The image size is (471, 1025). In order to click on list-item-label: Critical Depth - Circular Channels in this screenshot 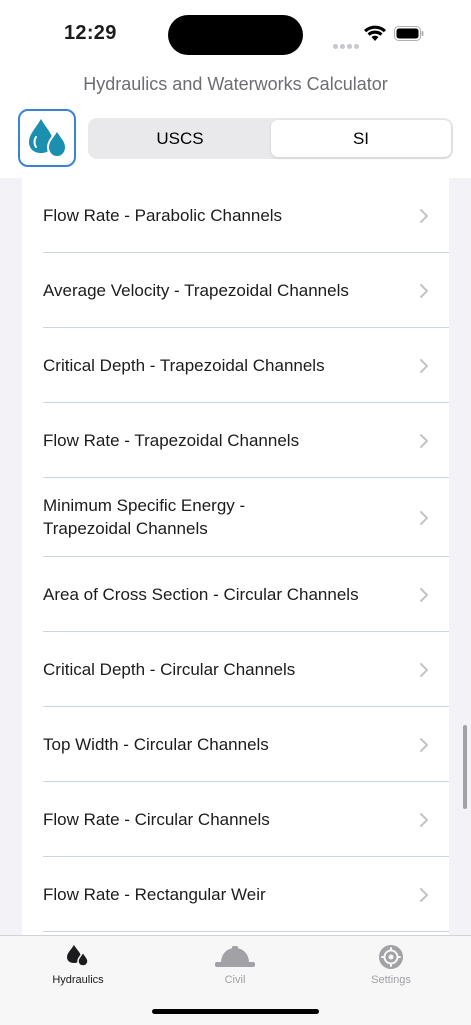, I will do `click(169, 669)`.